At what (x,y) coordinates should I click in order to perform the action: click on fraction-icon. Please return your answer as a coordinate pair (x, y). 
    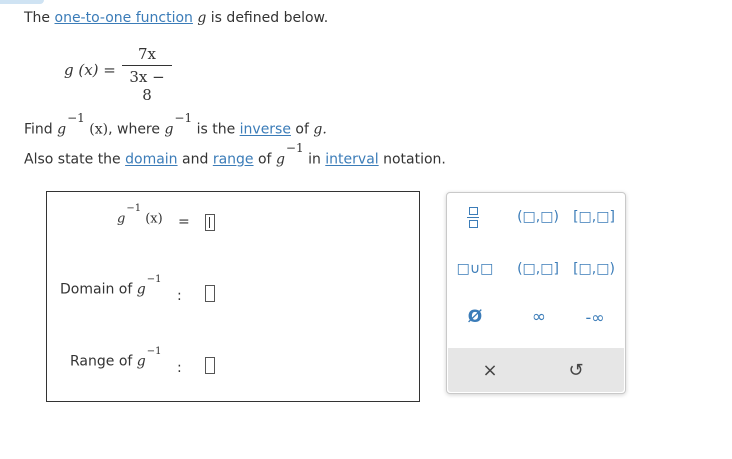
    Looking at the image, I should click on (473, 217).